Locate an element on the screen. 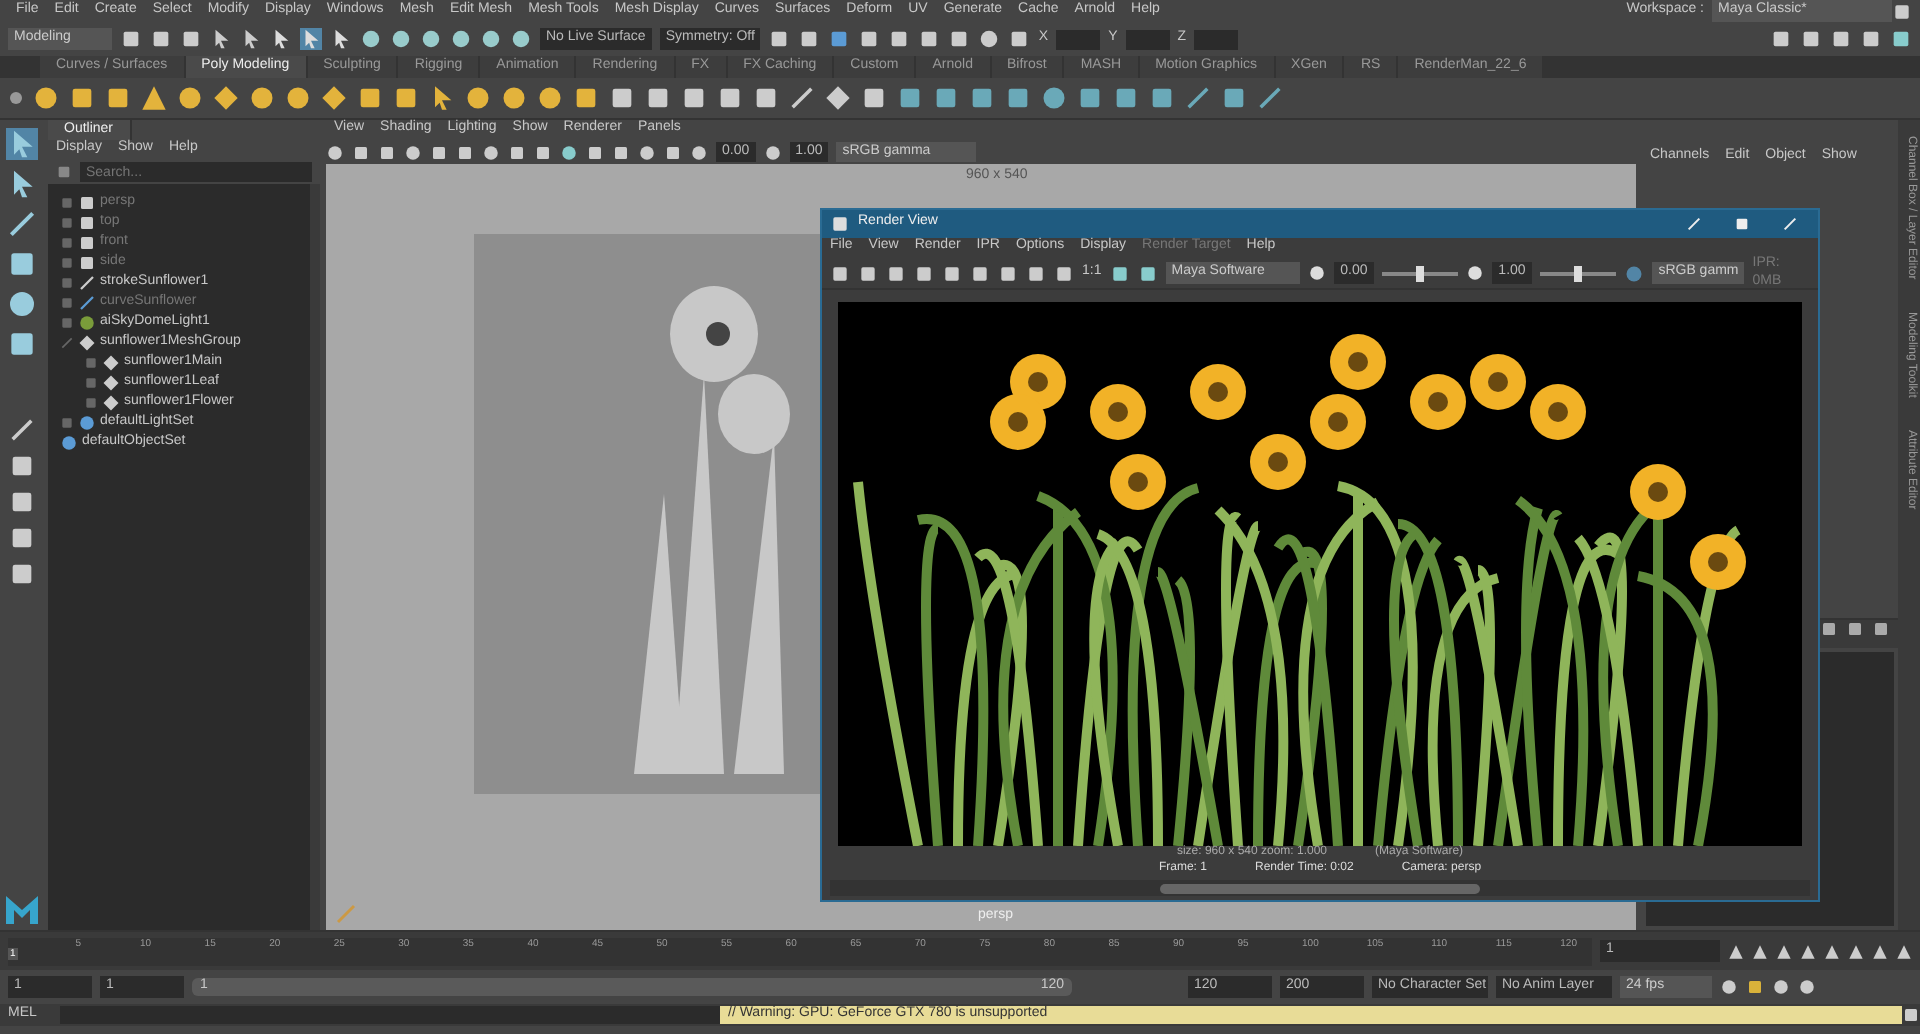  collapse-icon is located at coordinates (67, 342).